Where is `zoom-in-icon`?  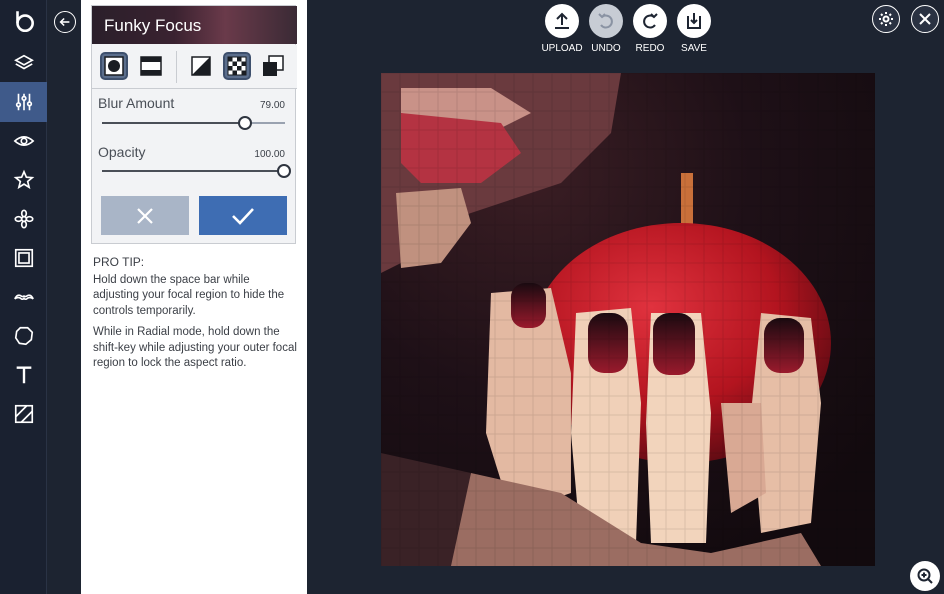 zoom-in-icon is located at coordinates (925, 576).